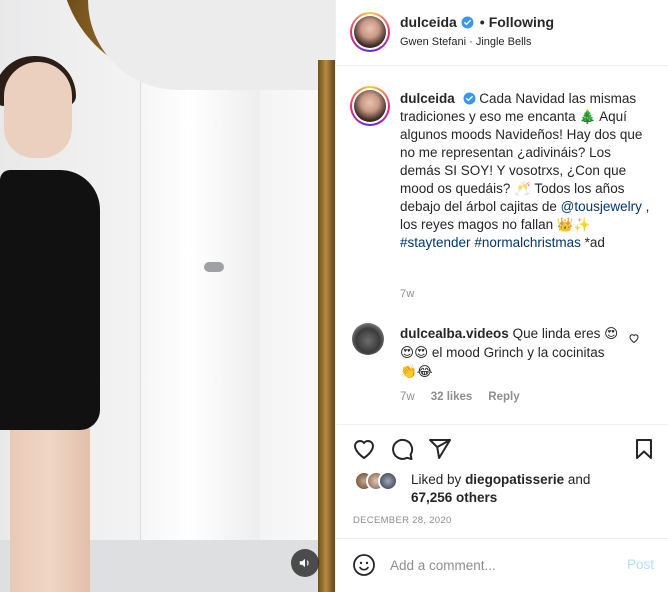  I want to click on person-dress, so click(50, 300).